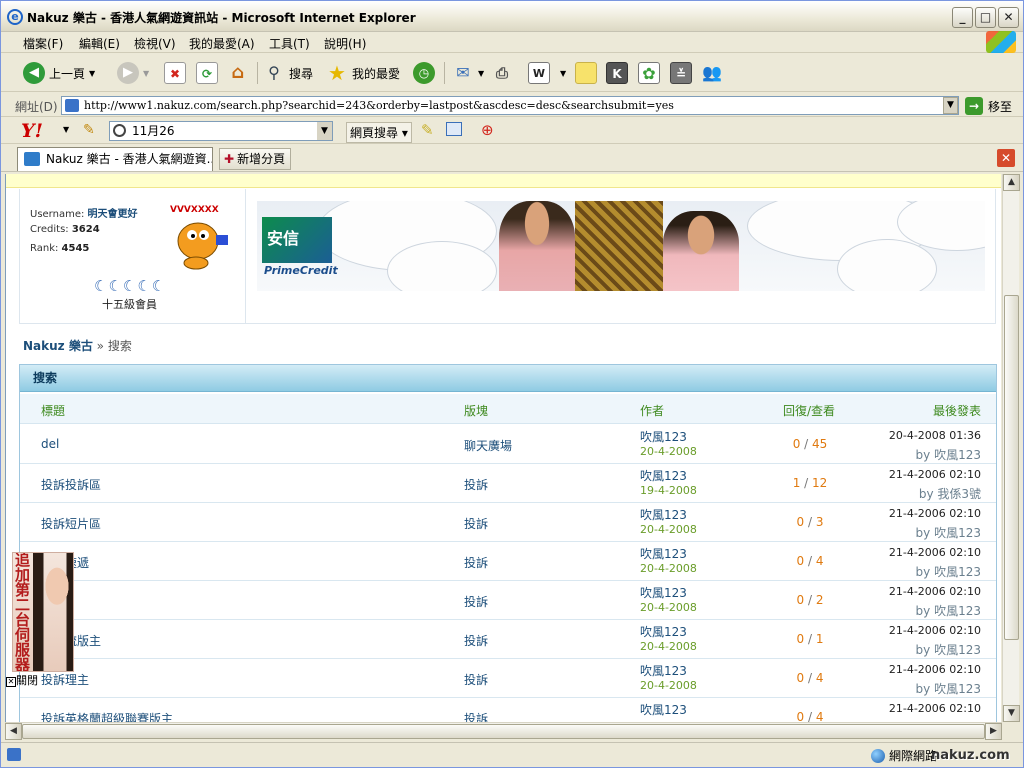  I want to click on breadcrumb-home: Nakuz 樂古, so click(58, 346).